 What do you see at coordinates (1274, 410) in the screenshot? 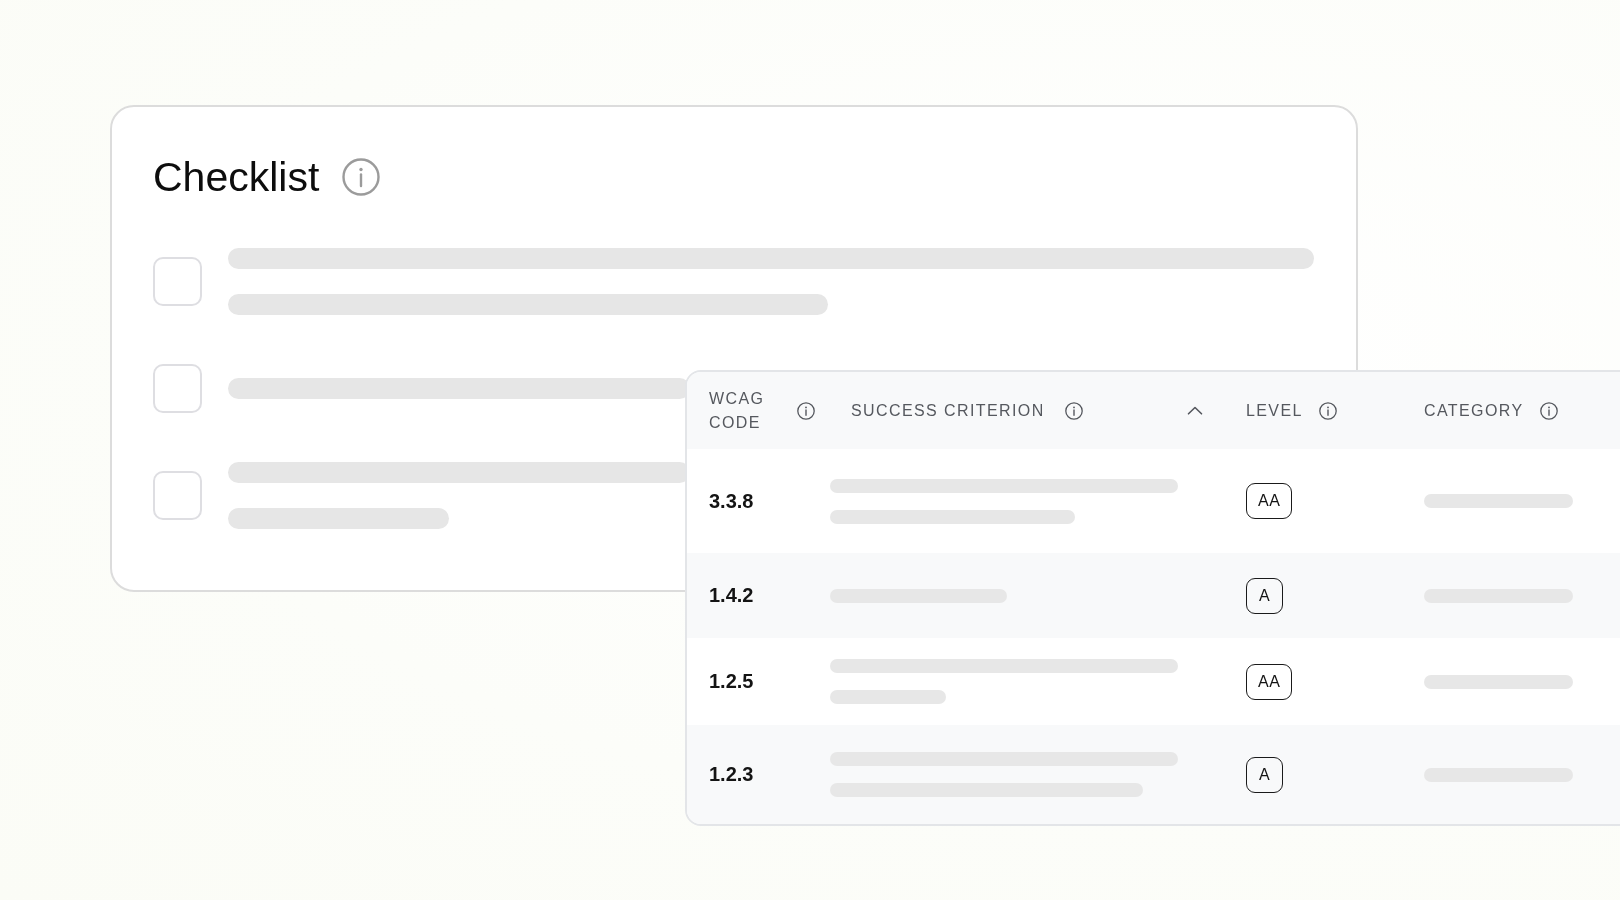
I see `column-header: LEVEL` at bounding box center [1274, 410].